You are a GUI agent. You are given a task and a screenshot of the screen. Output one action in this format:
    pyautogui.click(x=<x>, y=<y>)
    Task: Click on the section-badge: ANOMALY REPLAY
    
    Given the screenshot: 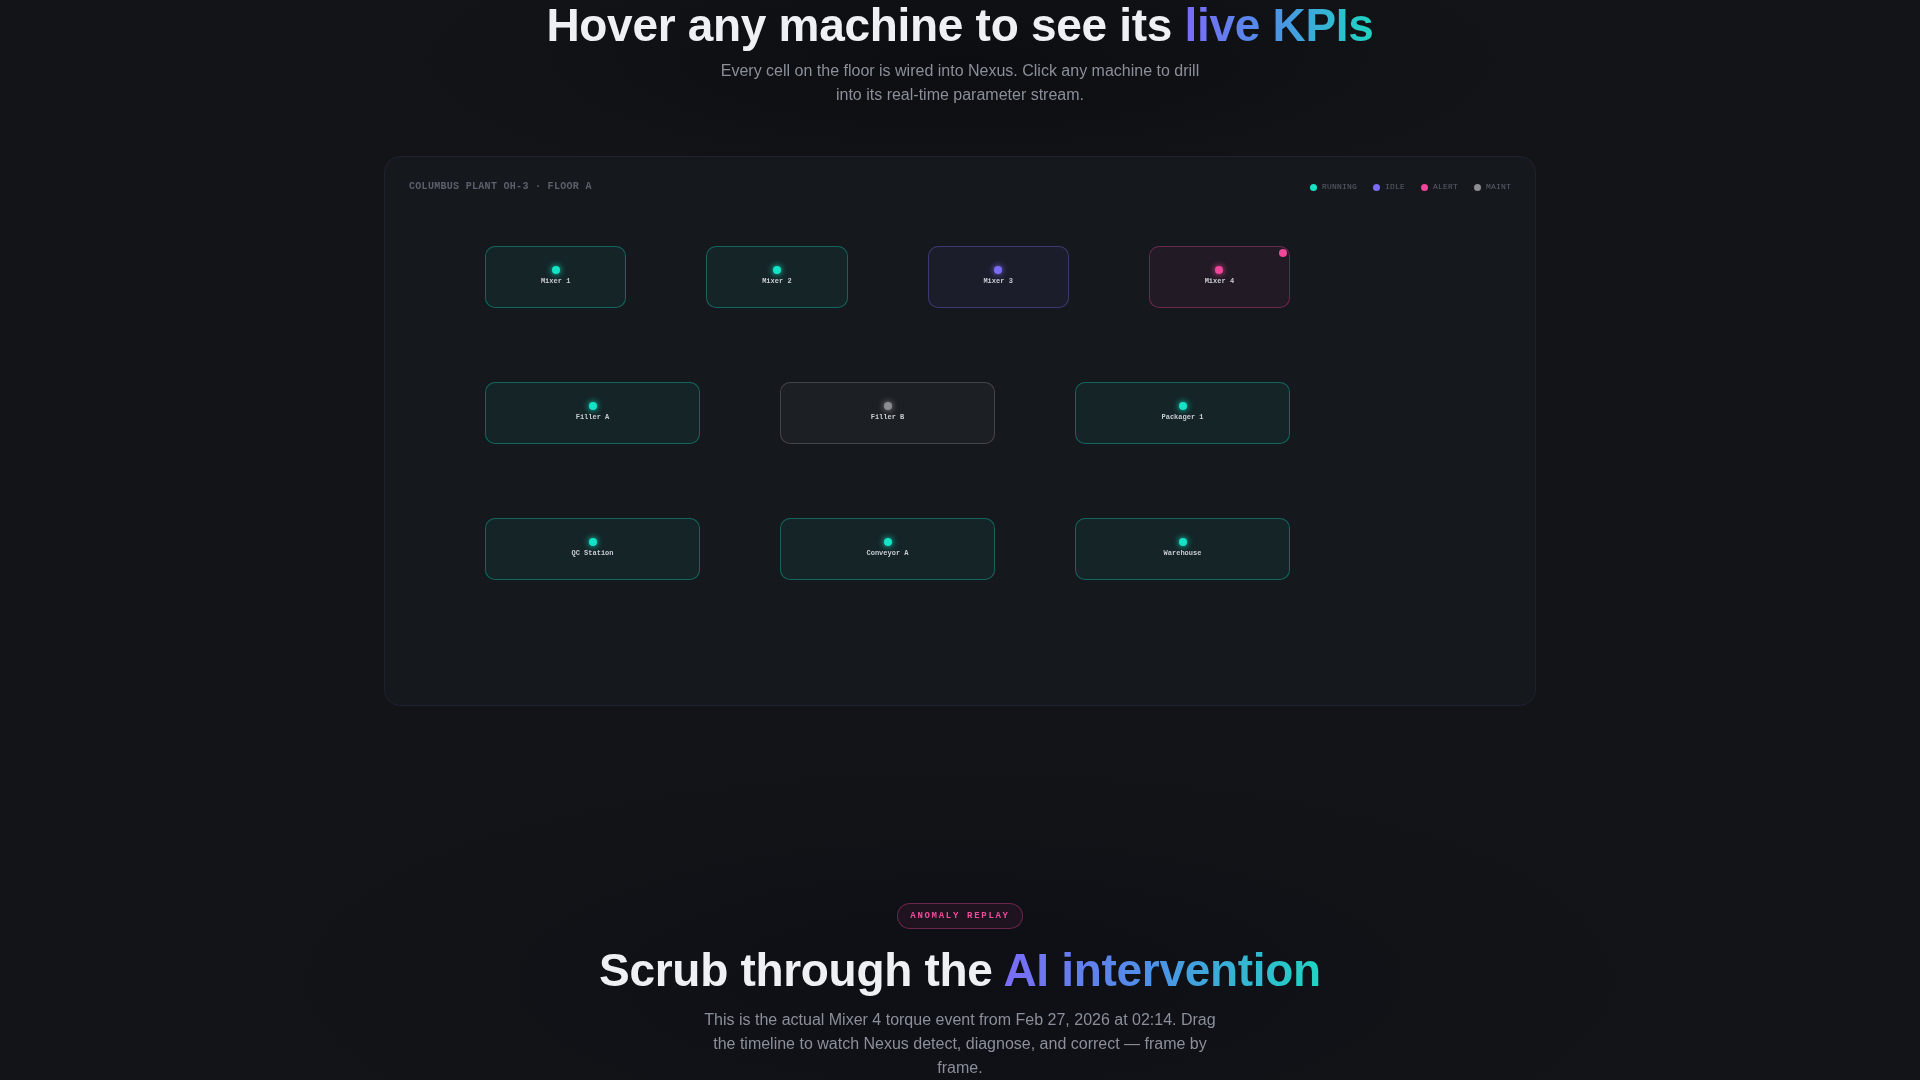 What is the action you would take?
    pyautogui.click(x=960, y=916)
    